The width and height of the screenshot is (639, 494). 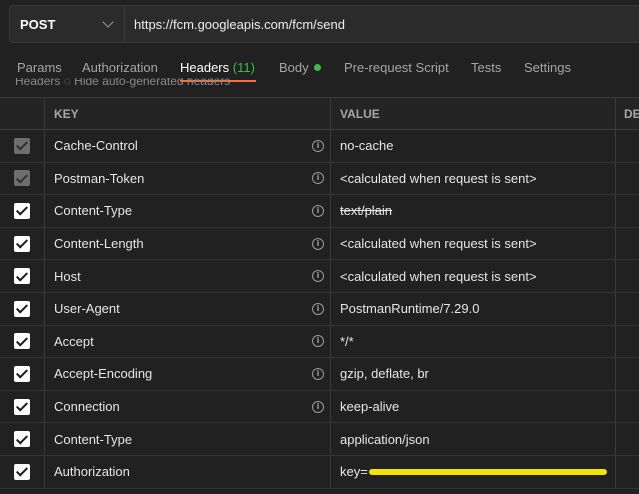 What do you see at coordinates (188, 243) in the screenshot?
I see `header-key-cell: Content-Length i` at bounding box center [188, 243].